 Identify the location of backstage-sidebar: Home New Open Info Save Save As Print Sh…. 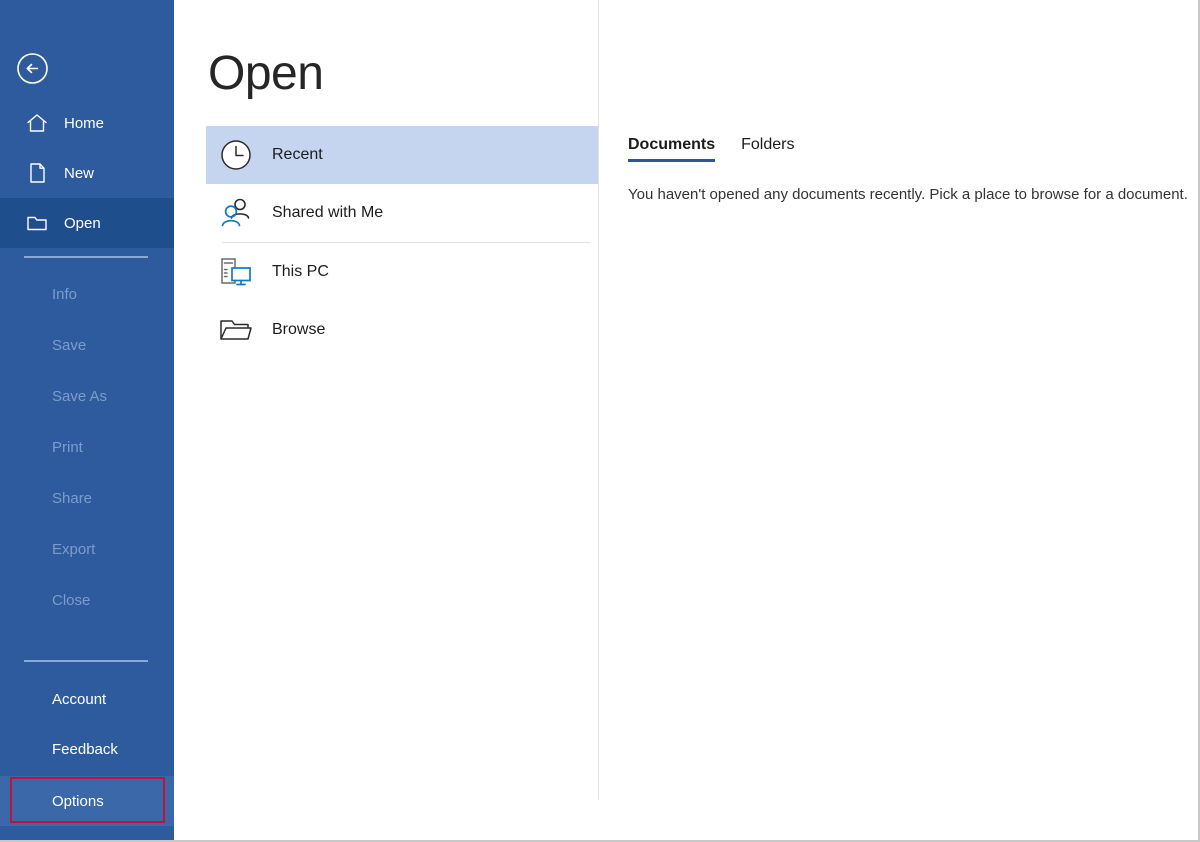
(87, 420).